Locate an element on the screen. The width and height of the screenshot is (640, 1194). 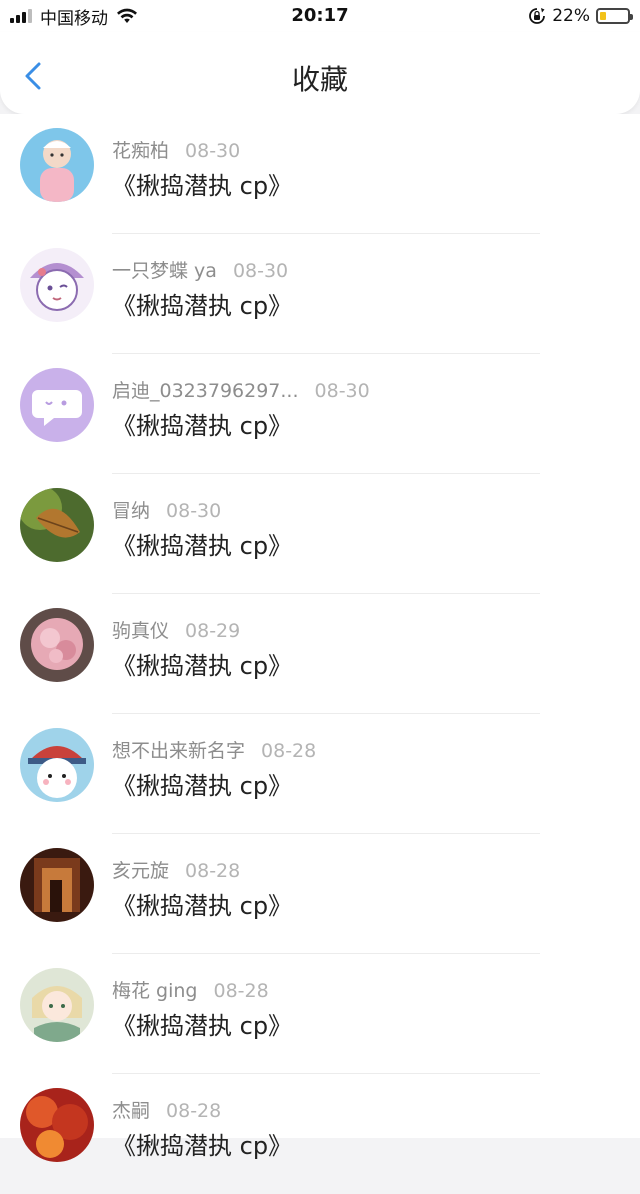
list-item: 驹真仪 08-29 《揪捣潜执 cp》 is located at coordinates (320, 654).